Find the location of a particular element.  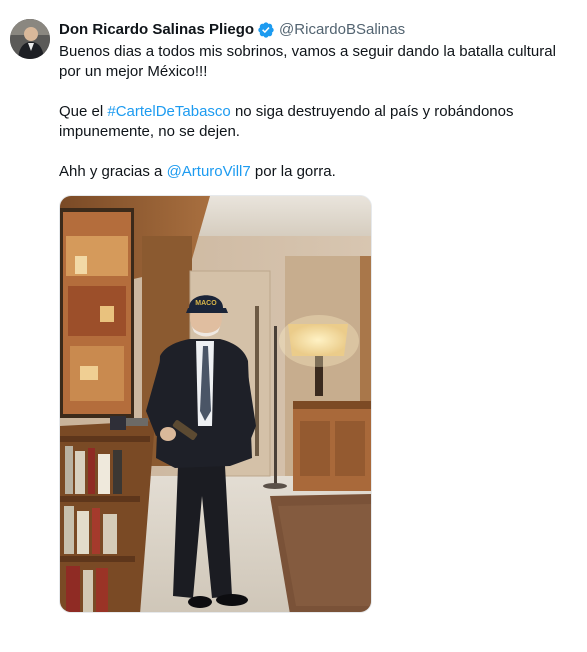

cap-text: MACO is located at coordinates (206, 303).